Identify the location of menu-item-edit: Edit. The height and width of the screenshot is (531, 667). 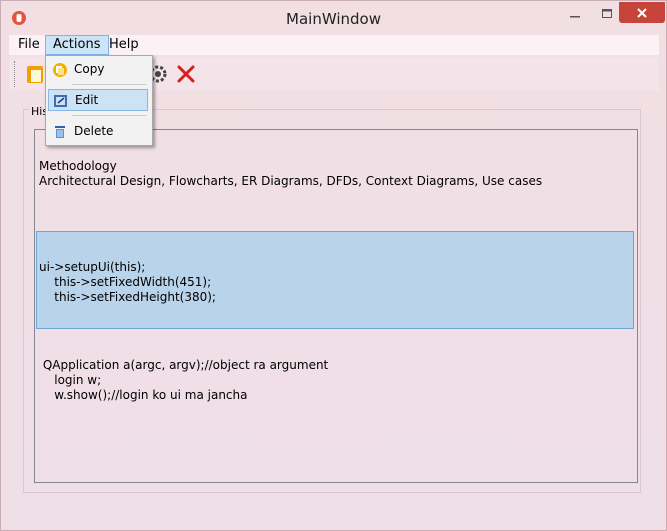
(98, 100).